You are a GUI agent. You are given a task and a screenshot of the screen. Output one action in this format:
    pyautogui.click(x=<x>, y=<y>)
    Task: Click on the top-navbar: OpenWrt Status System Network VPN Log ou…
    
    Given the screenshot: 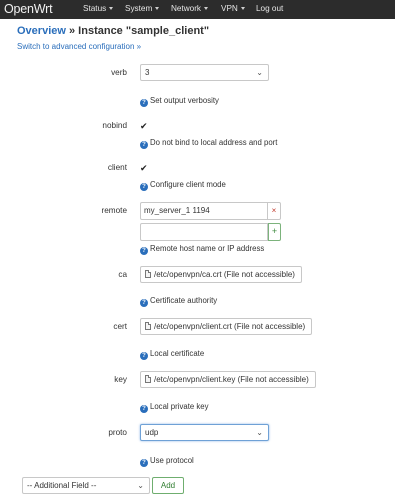 What is the action you would take?
    pyautogui.click(x=197, y=9)
    